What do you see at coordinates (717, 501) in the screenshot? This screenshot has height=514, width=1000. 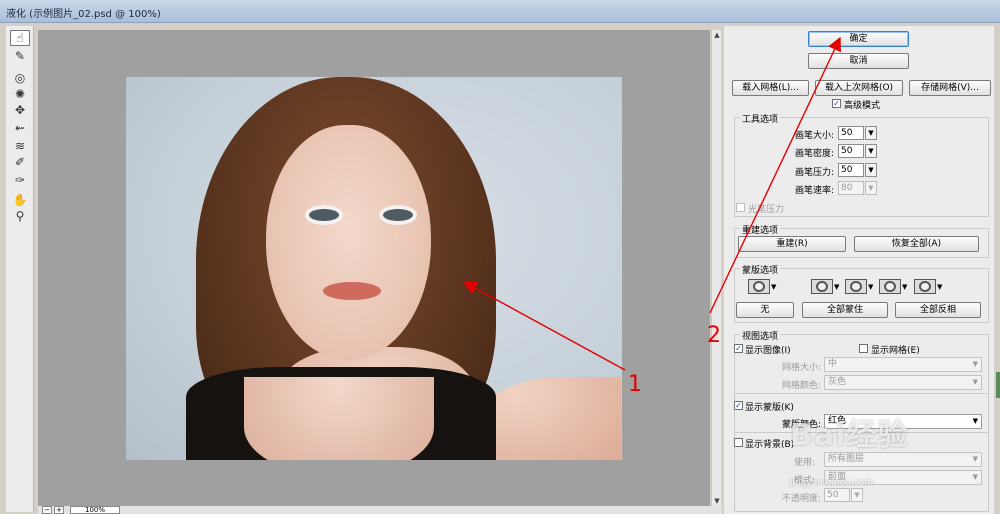 I see `scroll-down-icon: ▼` at bounding box center [717, 501].